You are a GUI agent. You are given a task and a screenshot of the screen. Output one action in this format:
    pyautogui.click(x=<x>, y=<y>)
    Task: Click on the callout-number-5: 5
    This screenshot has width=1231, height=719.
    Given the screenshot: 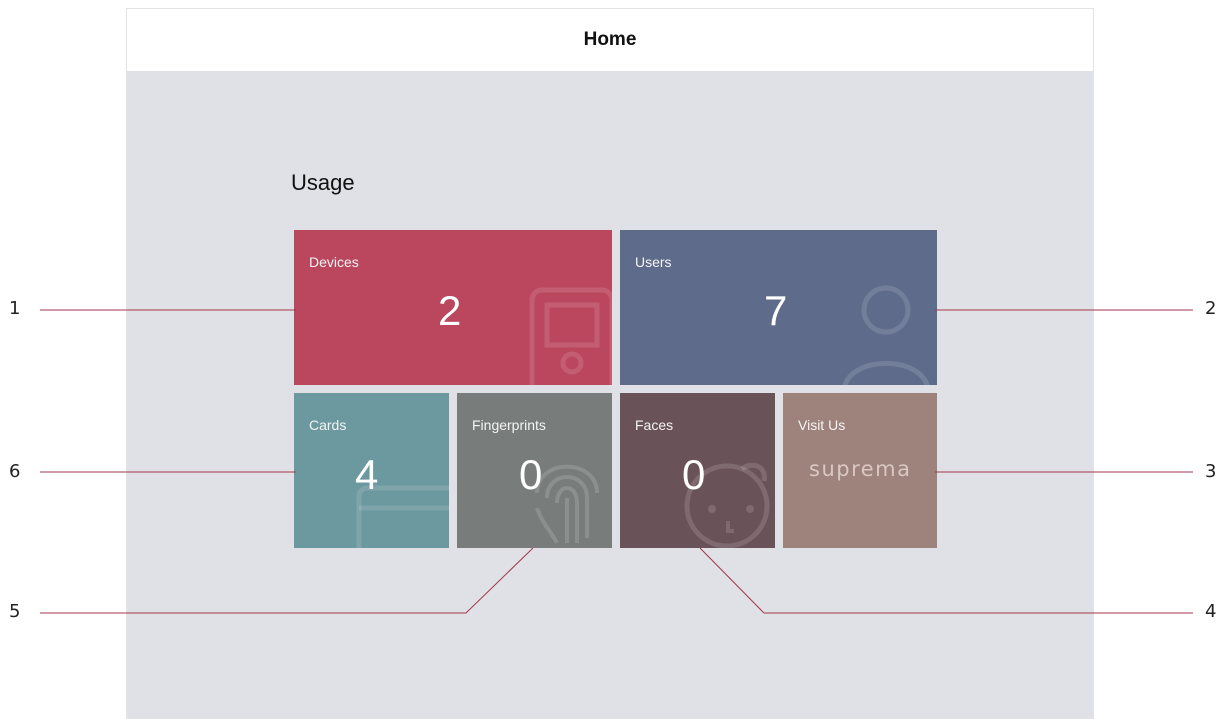 What is the action you would take?
    pyautogui.click(x=15, y=611)
    